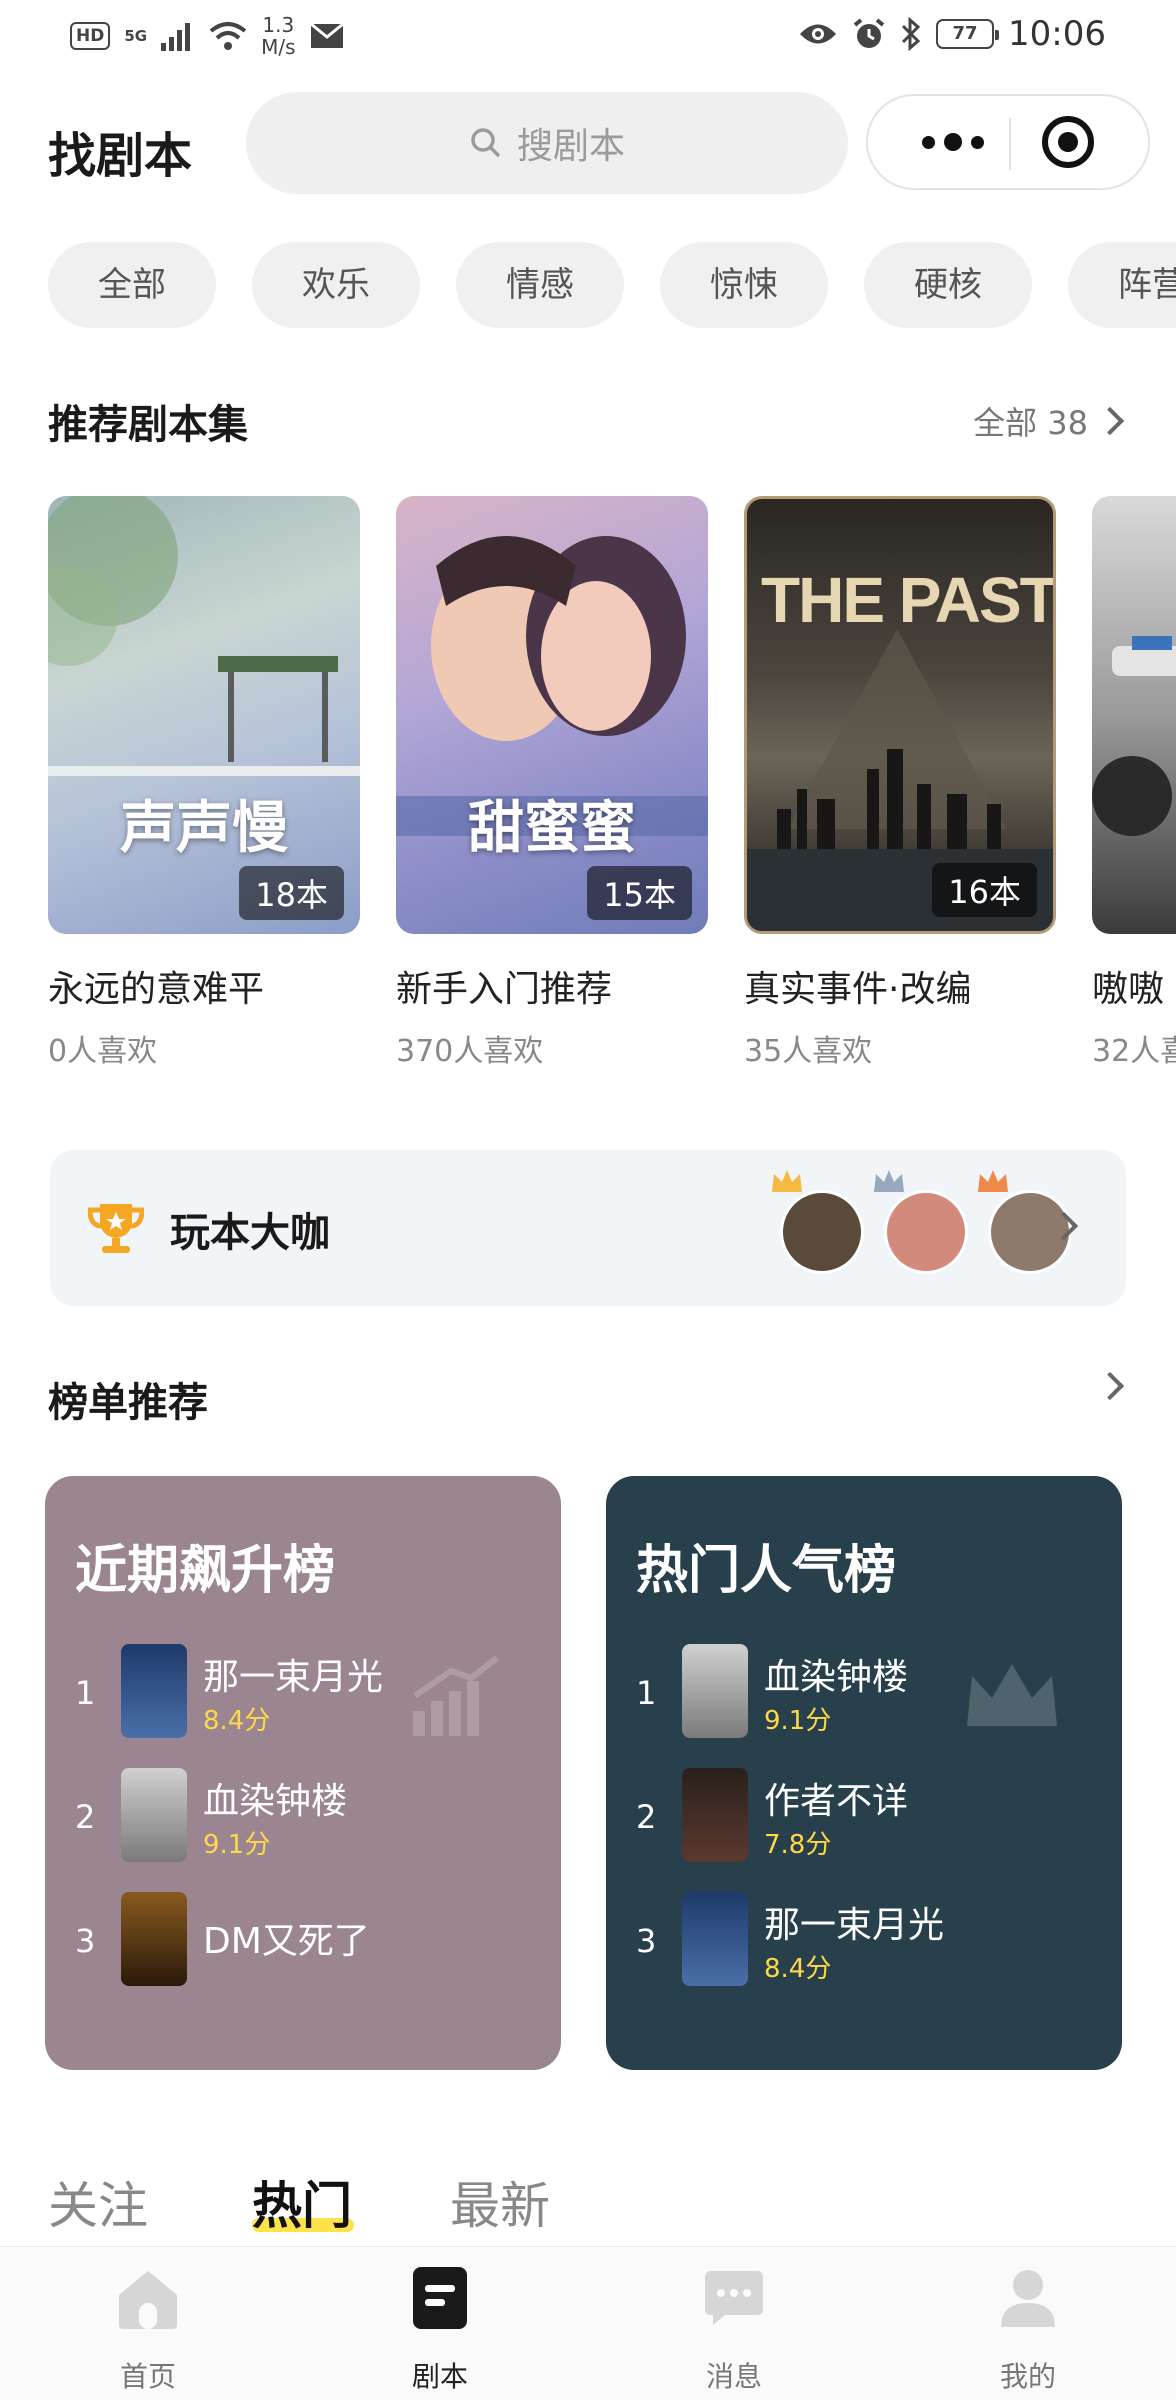 Image resolution: width=1176 pixels, height=2400 pixels. What do you see at coordinates (305, 1692) in the screenshot?
I see `ranking-item: 1 那一束月光 8.4分` at bounding box center [305, 1692].